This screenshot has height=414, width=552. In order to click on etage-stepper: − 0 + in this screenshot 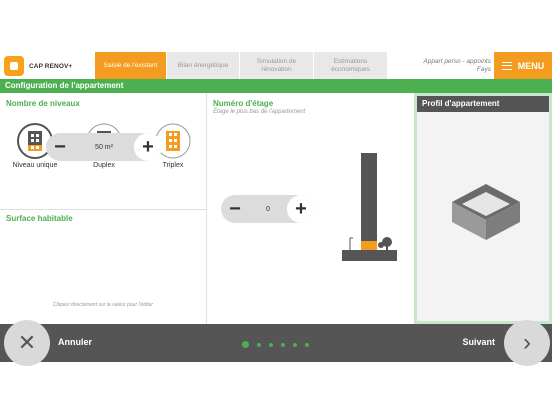, I will do `click(268, 209)`.